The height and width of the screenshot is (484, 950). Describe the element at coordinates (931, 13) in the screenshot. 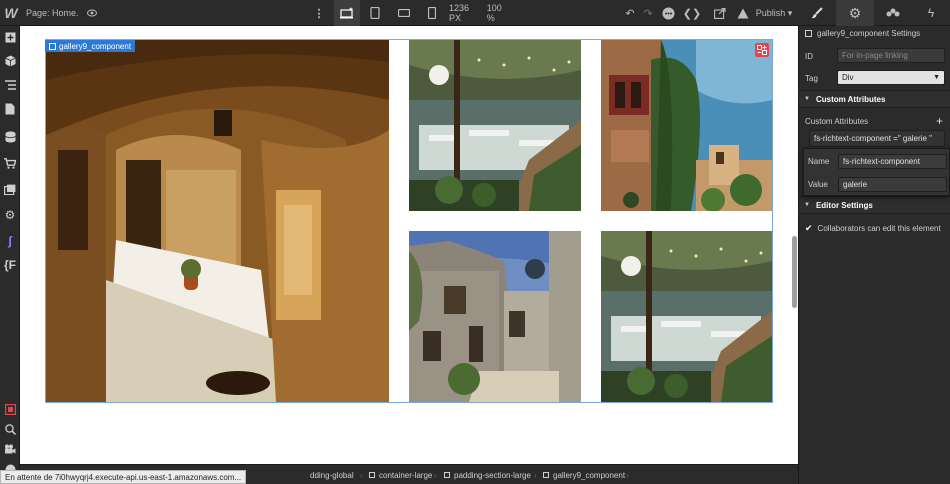

I see `lightning-icon: ϟ` at that location.